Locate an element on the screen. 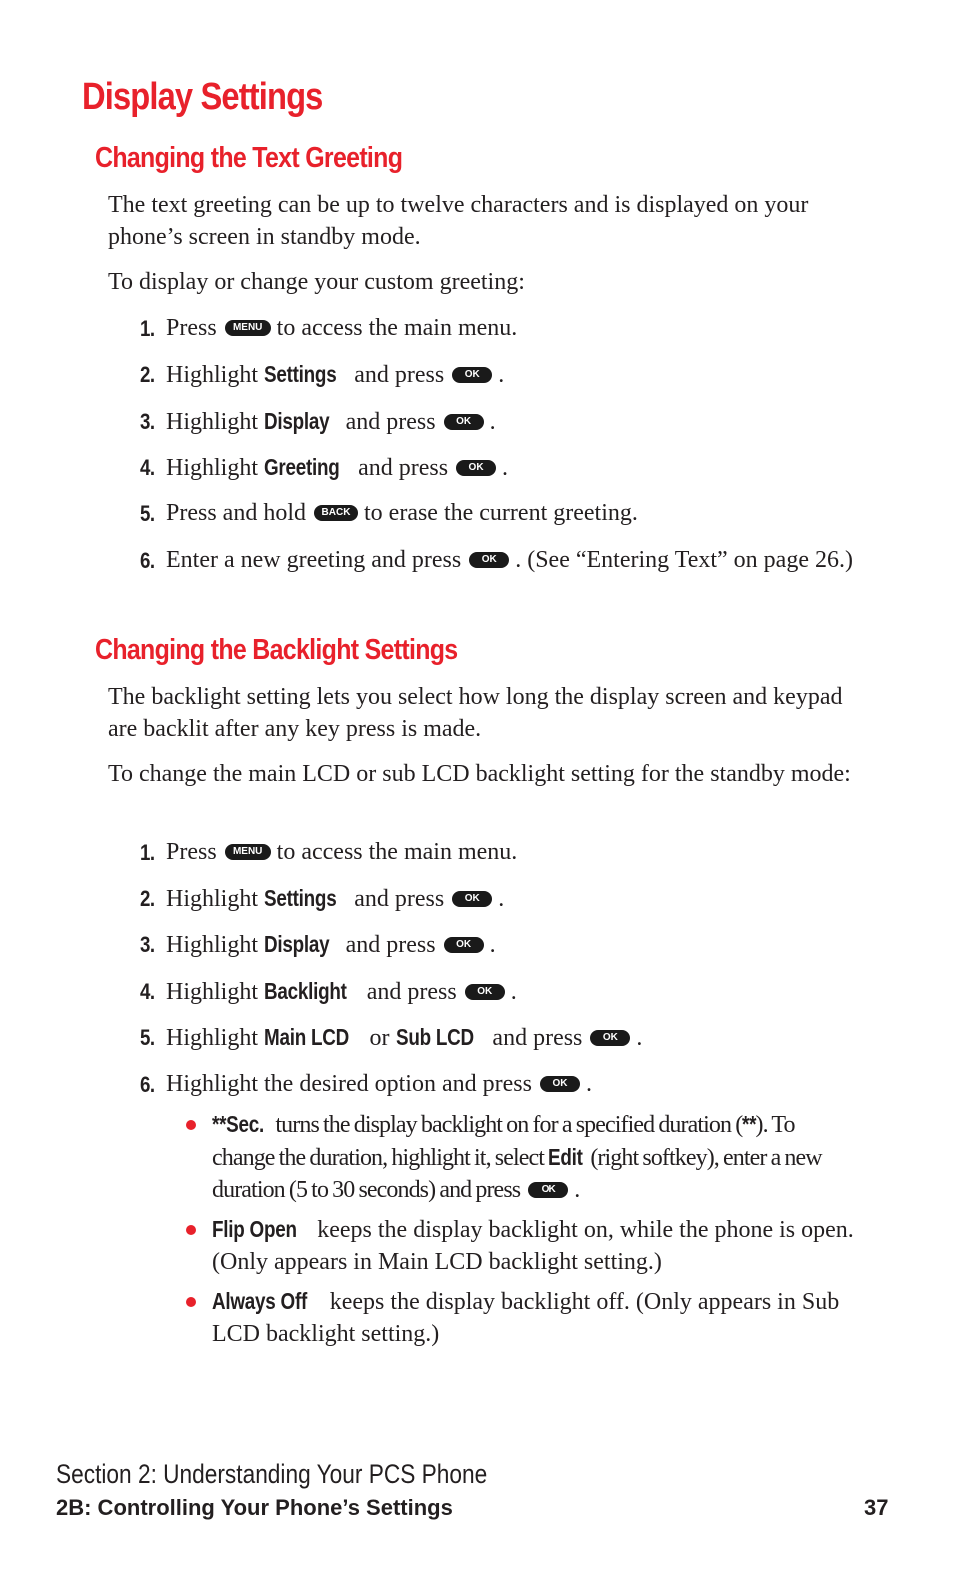 This screenshot has height=1590, width=954. section-title-backlight: Changing the Backlight Settings is located at coordinates (276, 650).